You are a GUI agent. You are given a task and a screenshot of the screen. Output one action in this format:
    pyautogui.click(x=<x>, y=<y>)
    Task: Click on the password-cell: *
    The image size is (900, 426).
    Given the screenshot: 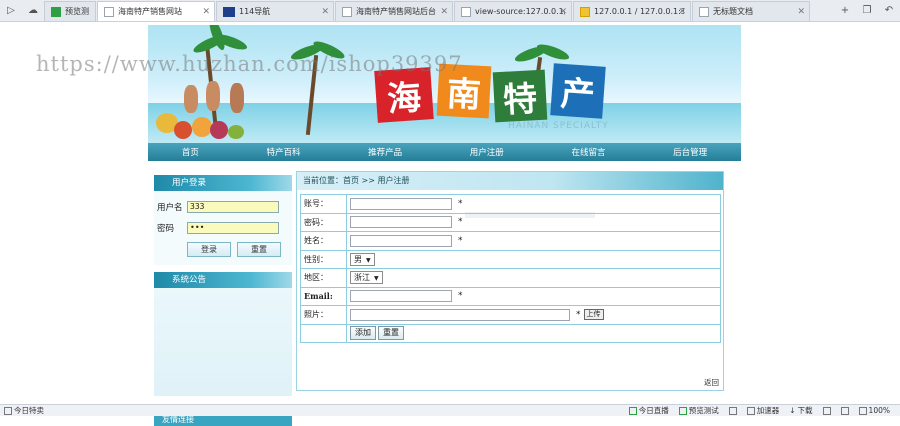 What is the action you would take?
    pyautogui.click(x=533, y=222)
    